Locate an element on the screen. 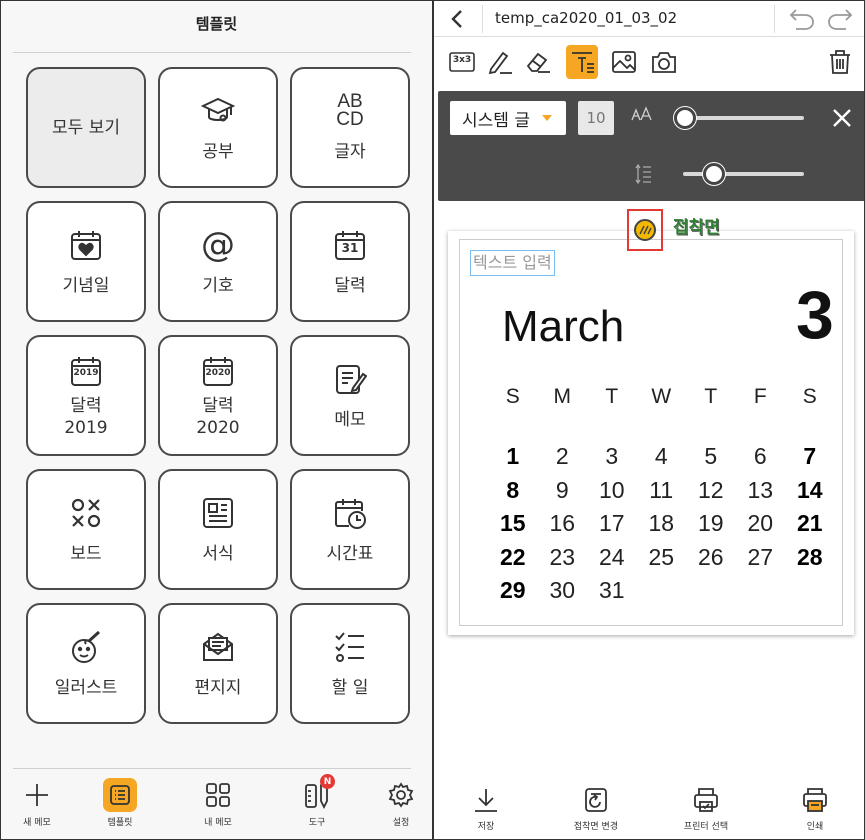 Image resolution: width=865 pixels, height=840 pixels. plus-icon is located at coordinates (37, 795).